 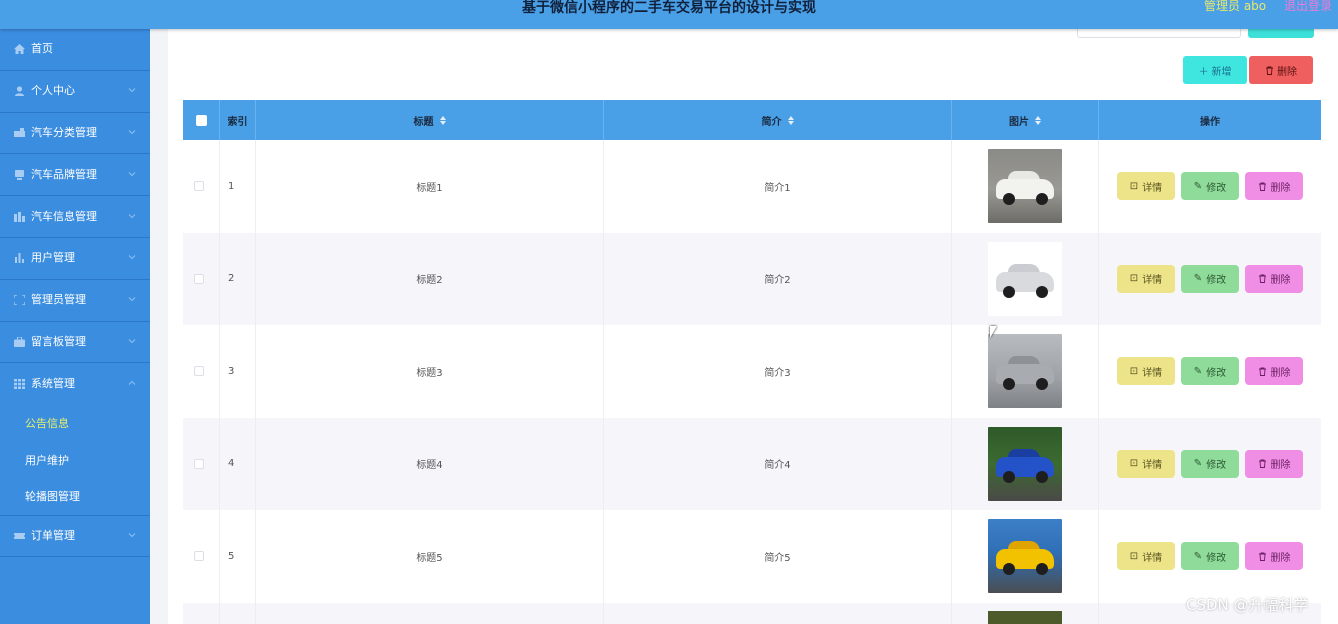 I want to click on edit-label: 修改, so click(x=1216, y=281).